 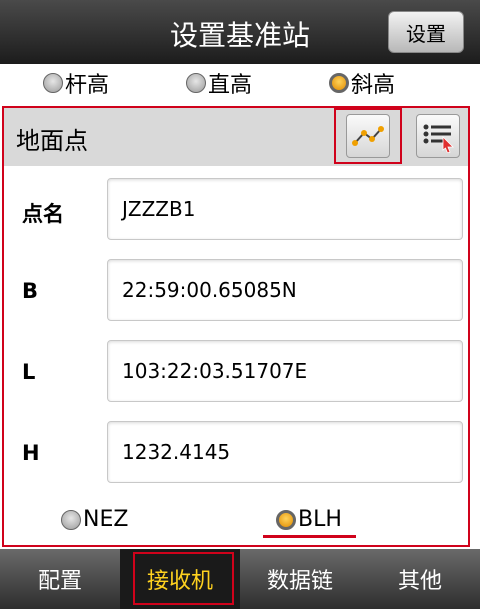 What do you see at coordinates (300, 579) in the screenshot?
I see `tab-datalink: 数据链` at bounding box center [300, 579].